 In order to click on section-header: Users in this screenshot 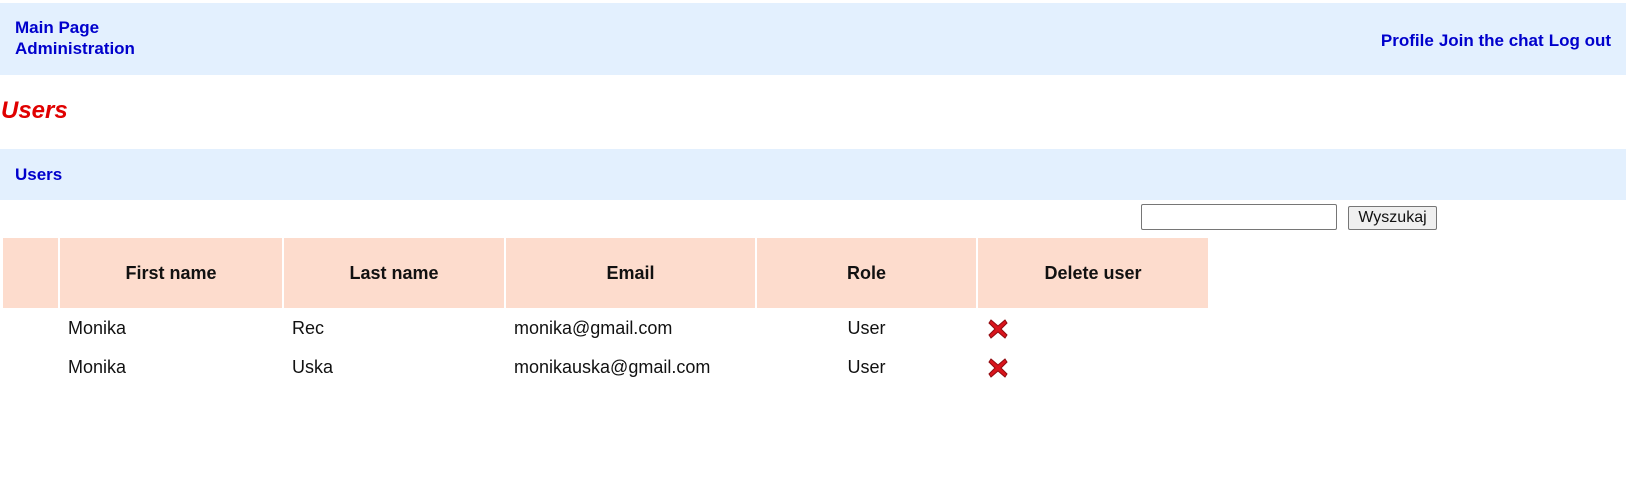, I will do `click(813, 174)`.